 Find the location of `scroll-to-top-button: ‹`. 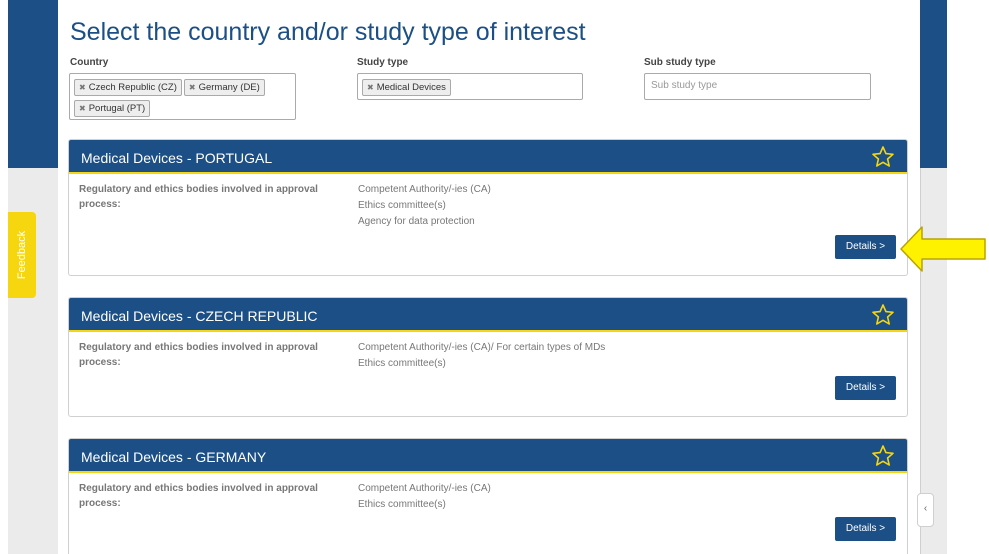

scroll-to-top-button: ‹ is located at coordinates (925, 510).